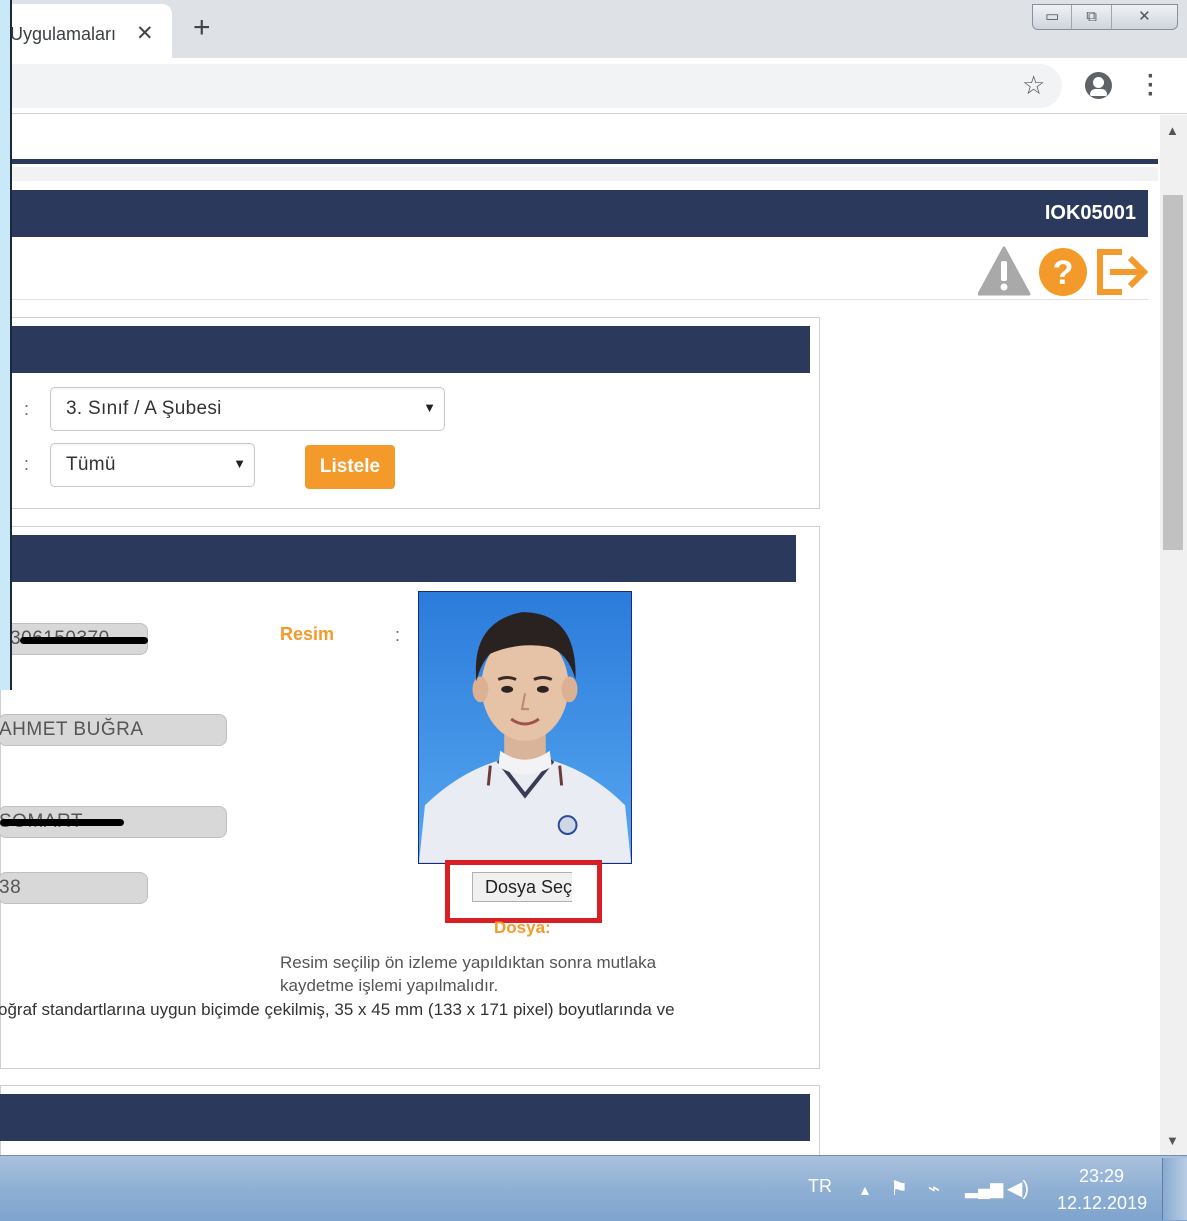  Describe the element at coordinates (1101, 1176) in the screenshot. I see `clock-time: 23:29` at that location.